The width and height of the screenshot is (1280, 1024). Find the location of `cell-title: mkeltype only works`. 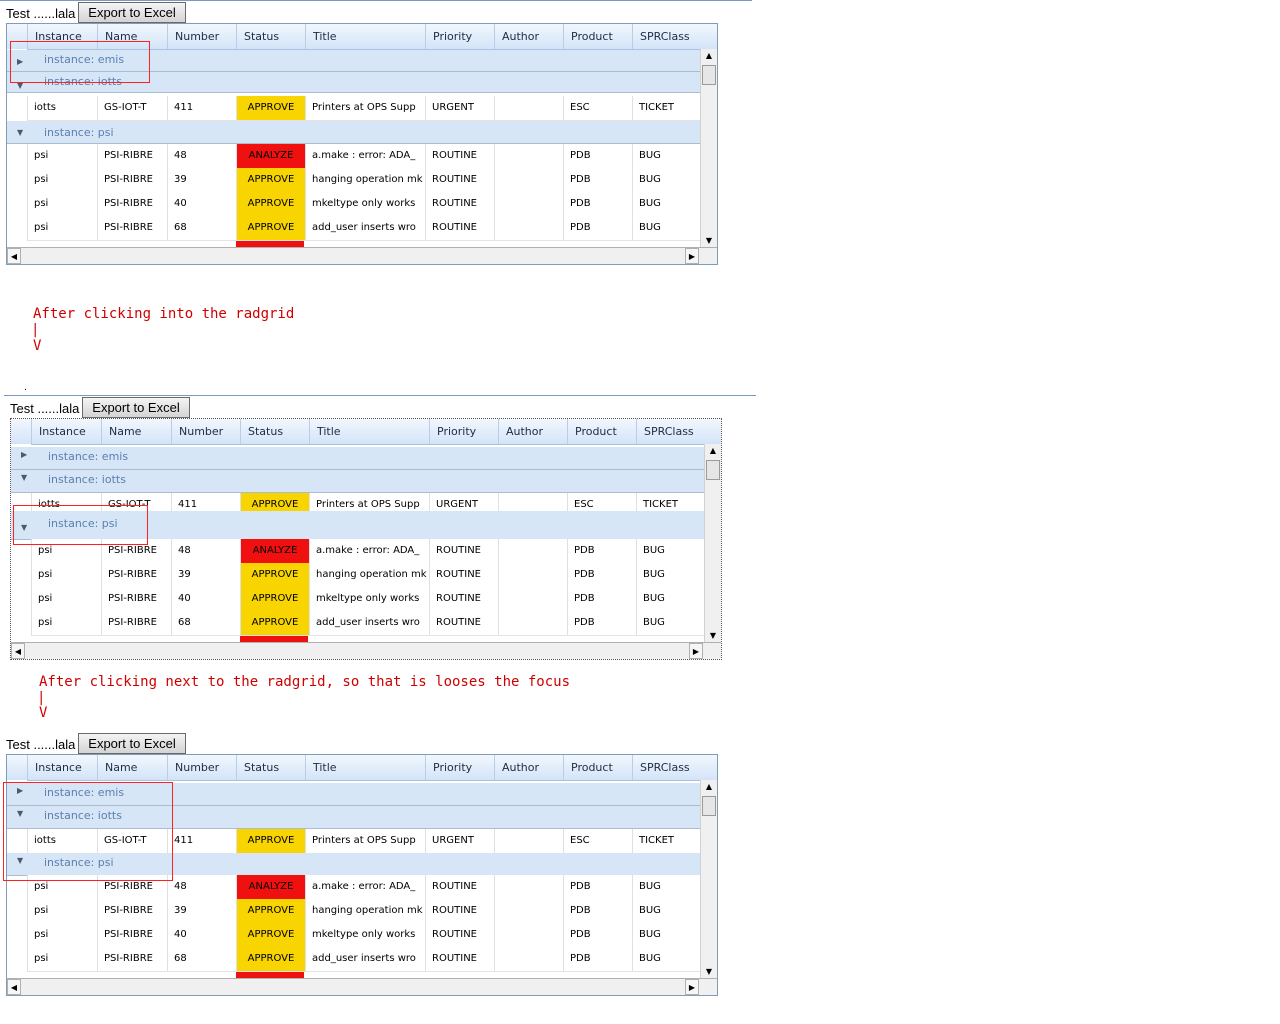

cell-title: mkeltype only works is located at coordinates (365, 204).